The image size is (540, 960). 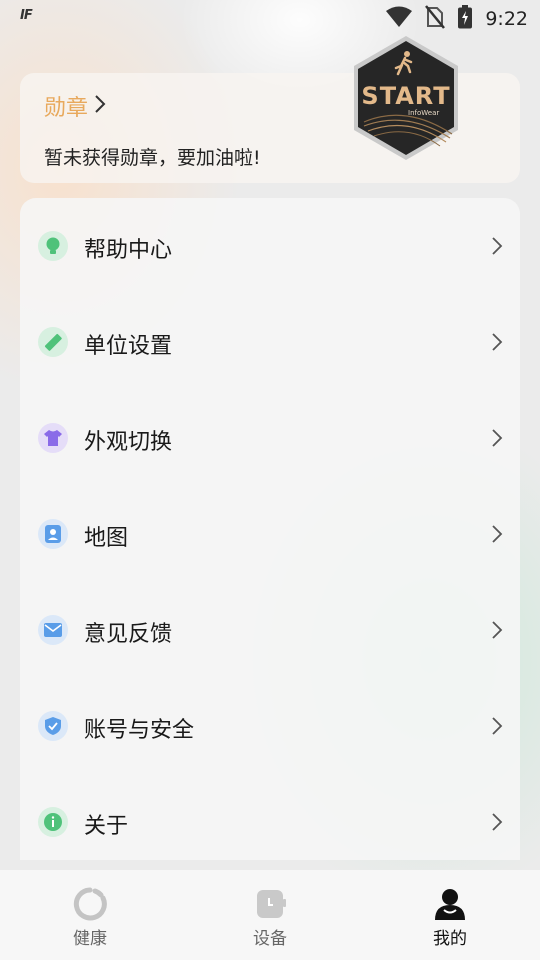 What do you see at coordinates (270, 630) in the screenshot?
I see `menu-item-feedback: 意见反馈` at bounding box center [270, 630].